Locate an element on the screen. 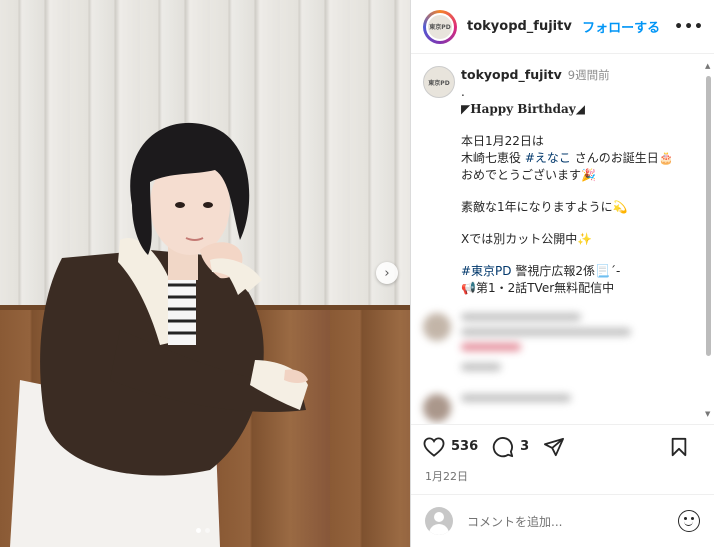 The width and height of the screenshot is (714, 547). caption-title: ◤Happy Birthday◢ is located at coordinates (523, 109).